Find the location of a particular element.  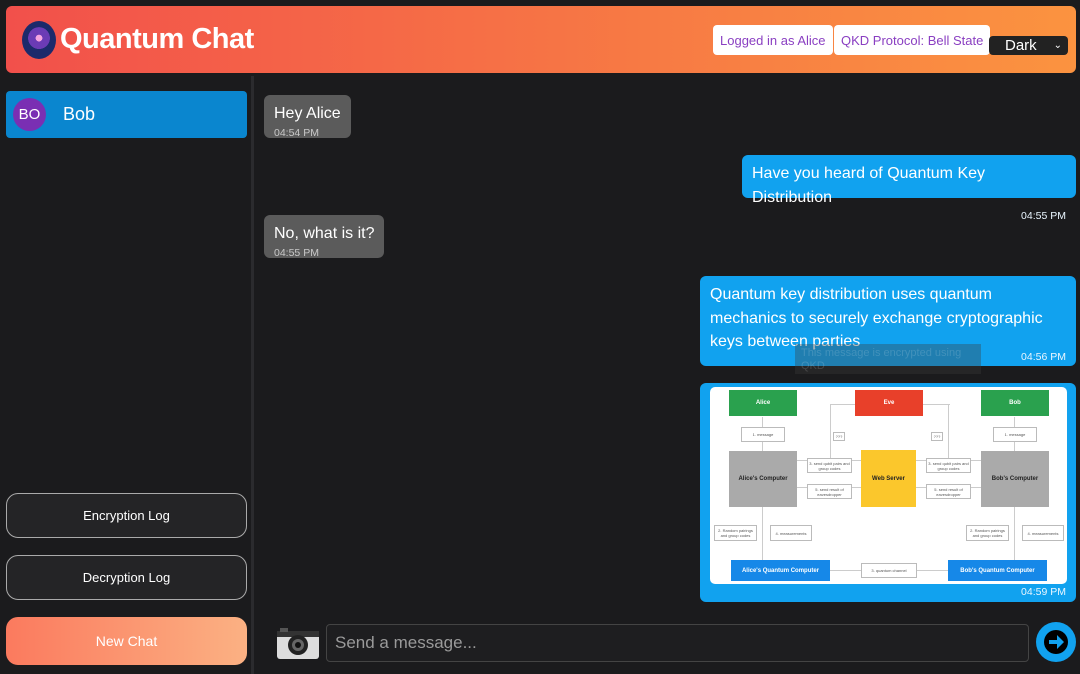

encryption-tooltip: This message is encrypted using QKD is located at coordinates (888, 359).